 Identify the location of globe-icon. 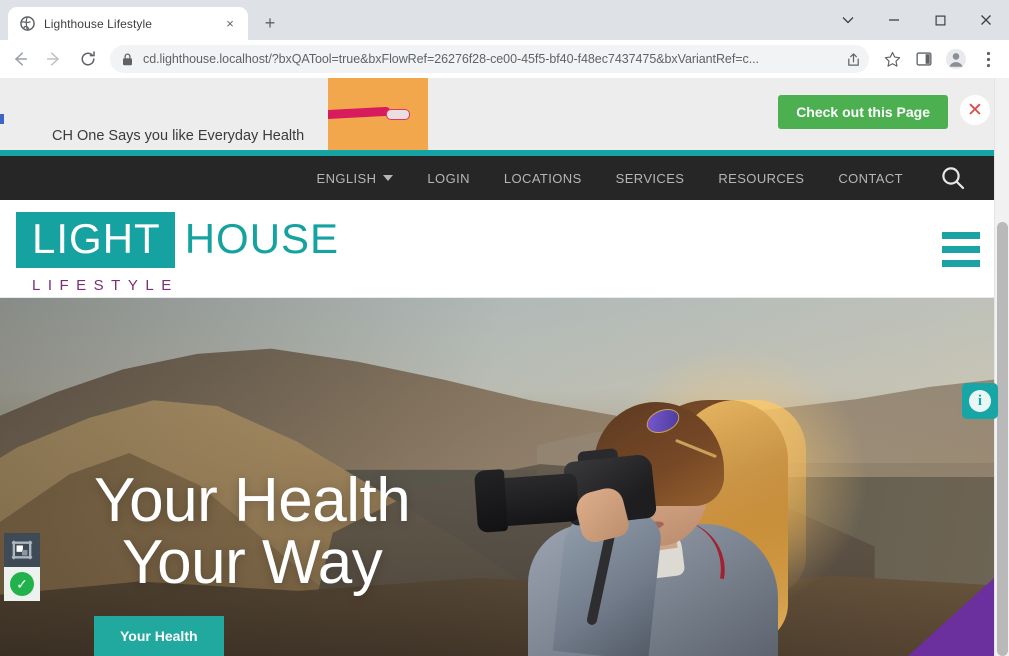
(27, 24).